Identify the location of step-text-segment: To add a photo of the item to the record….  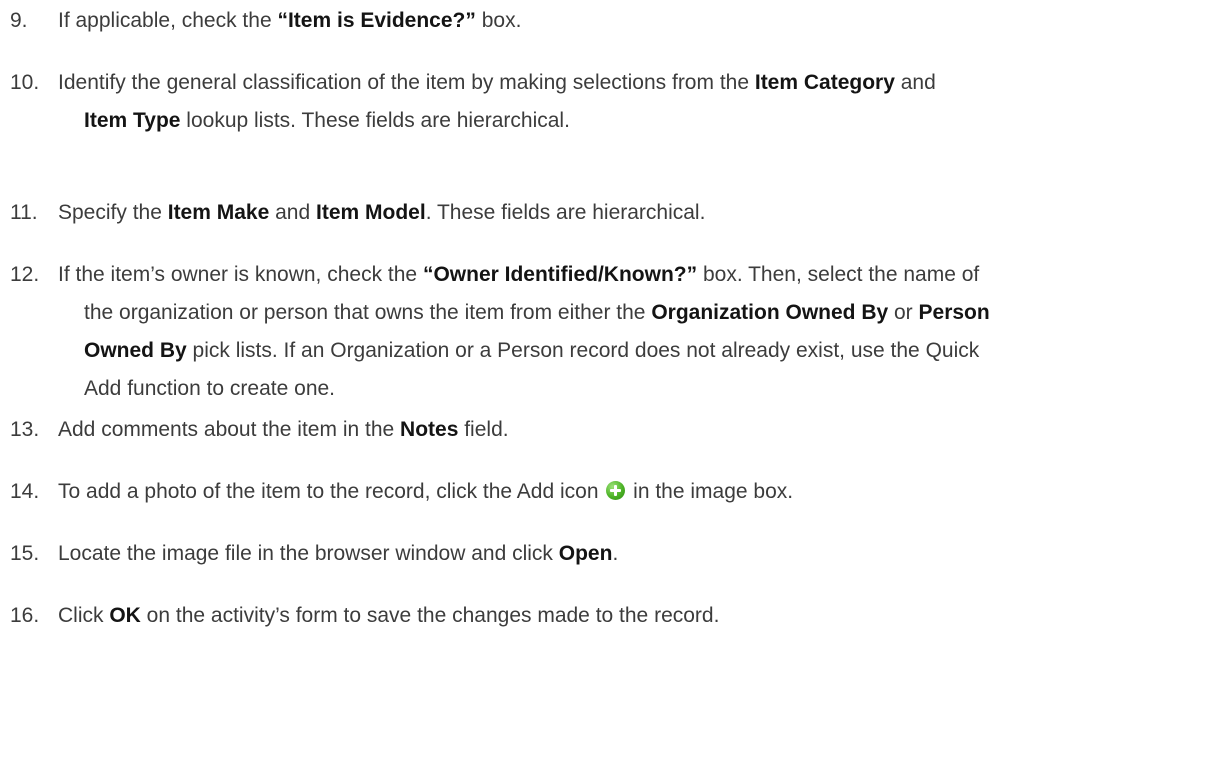
(331, 491).